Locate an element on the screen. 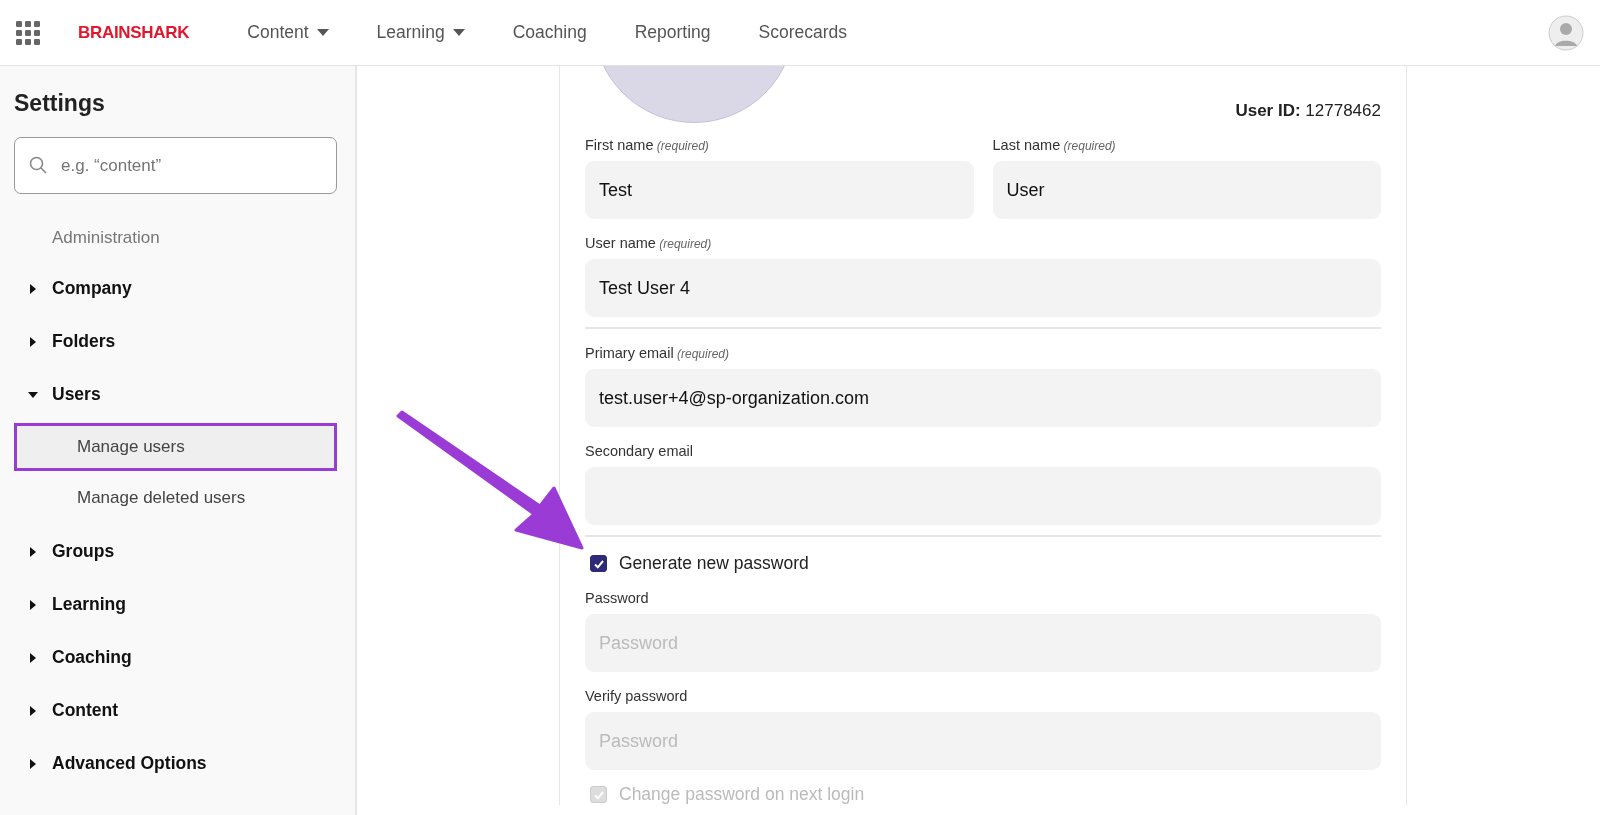 This screenshot has height=815, width=1600. sidebar-item-label: Groups is located at coordinates (83, 551).